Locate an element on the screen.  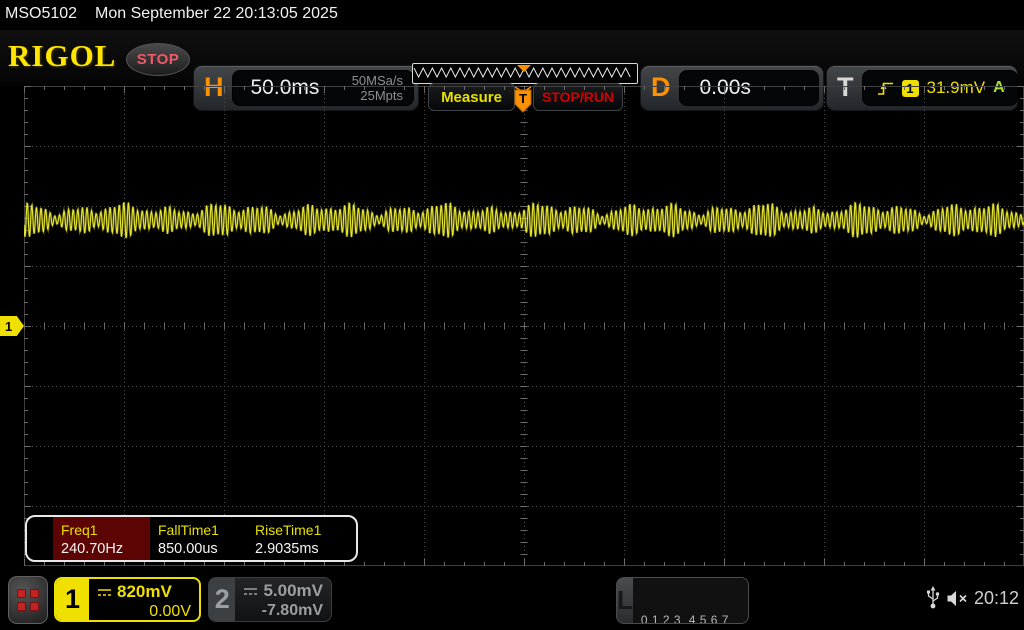
logic-badge: L is located at coordinates (625, 600).